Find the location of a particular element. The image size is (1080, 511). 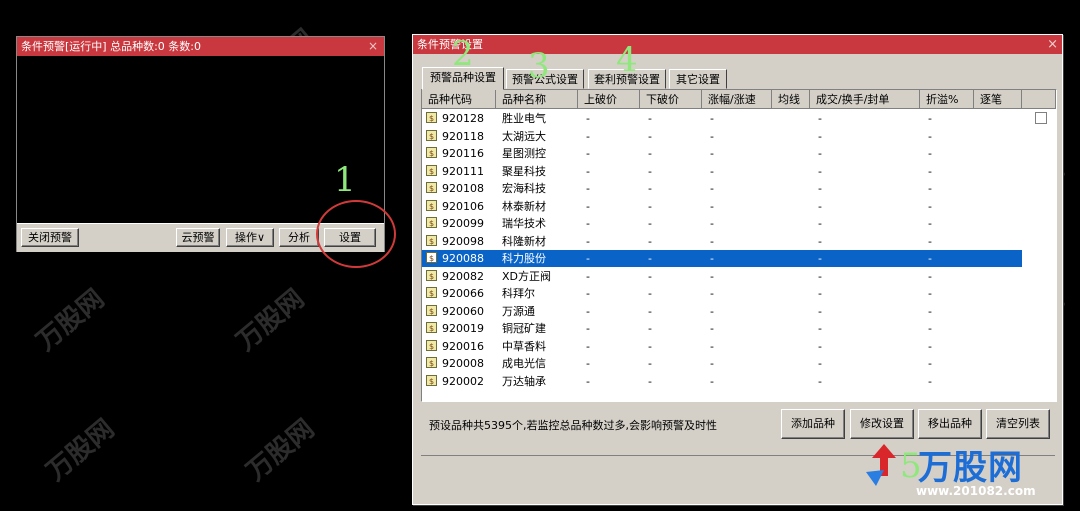

table-row: $920060 万源通 - - - - - is located at coordinates (722, 311).